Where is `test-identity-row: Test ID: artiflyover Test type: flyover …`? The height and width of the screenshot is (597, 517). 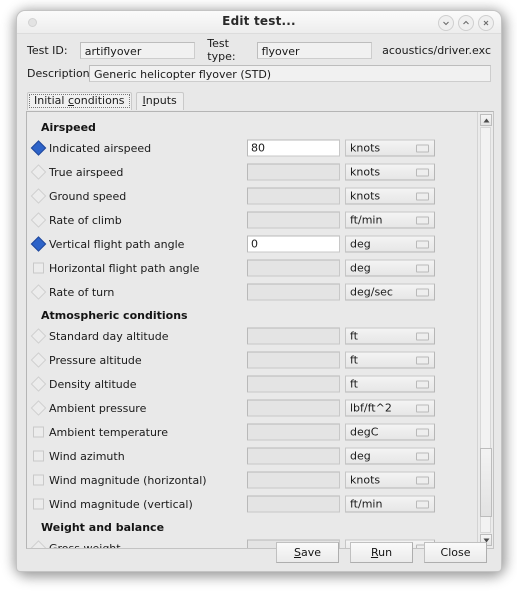
test-identity-row: Test ID: artiflyover Test type: flyover … is located at coordinates (259, 50).